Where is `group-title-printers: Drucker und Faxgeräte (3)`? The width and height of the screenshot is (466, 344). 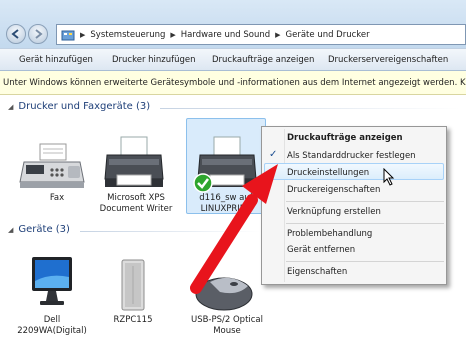
group-title-printers: Drucker und Faxgeräte (3) is located at coordinates (84, 106).